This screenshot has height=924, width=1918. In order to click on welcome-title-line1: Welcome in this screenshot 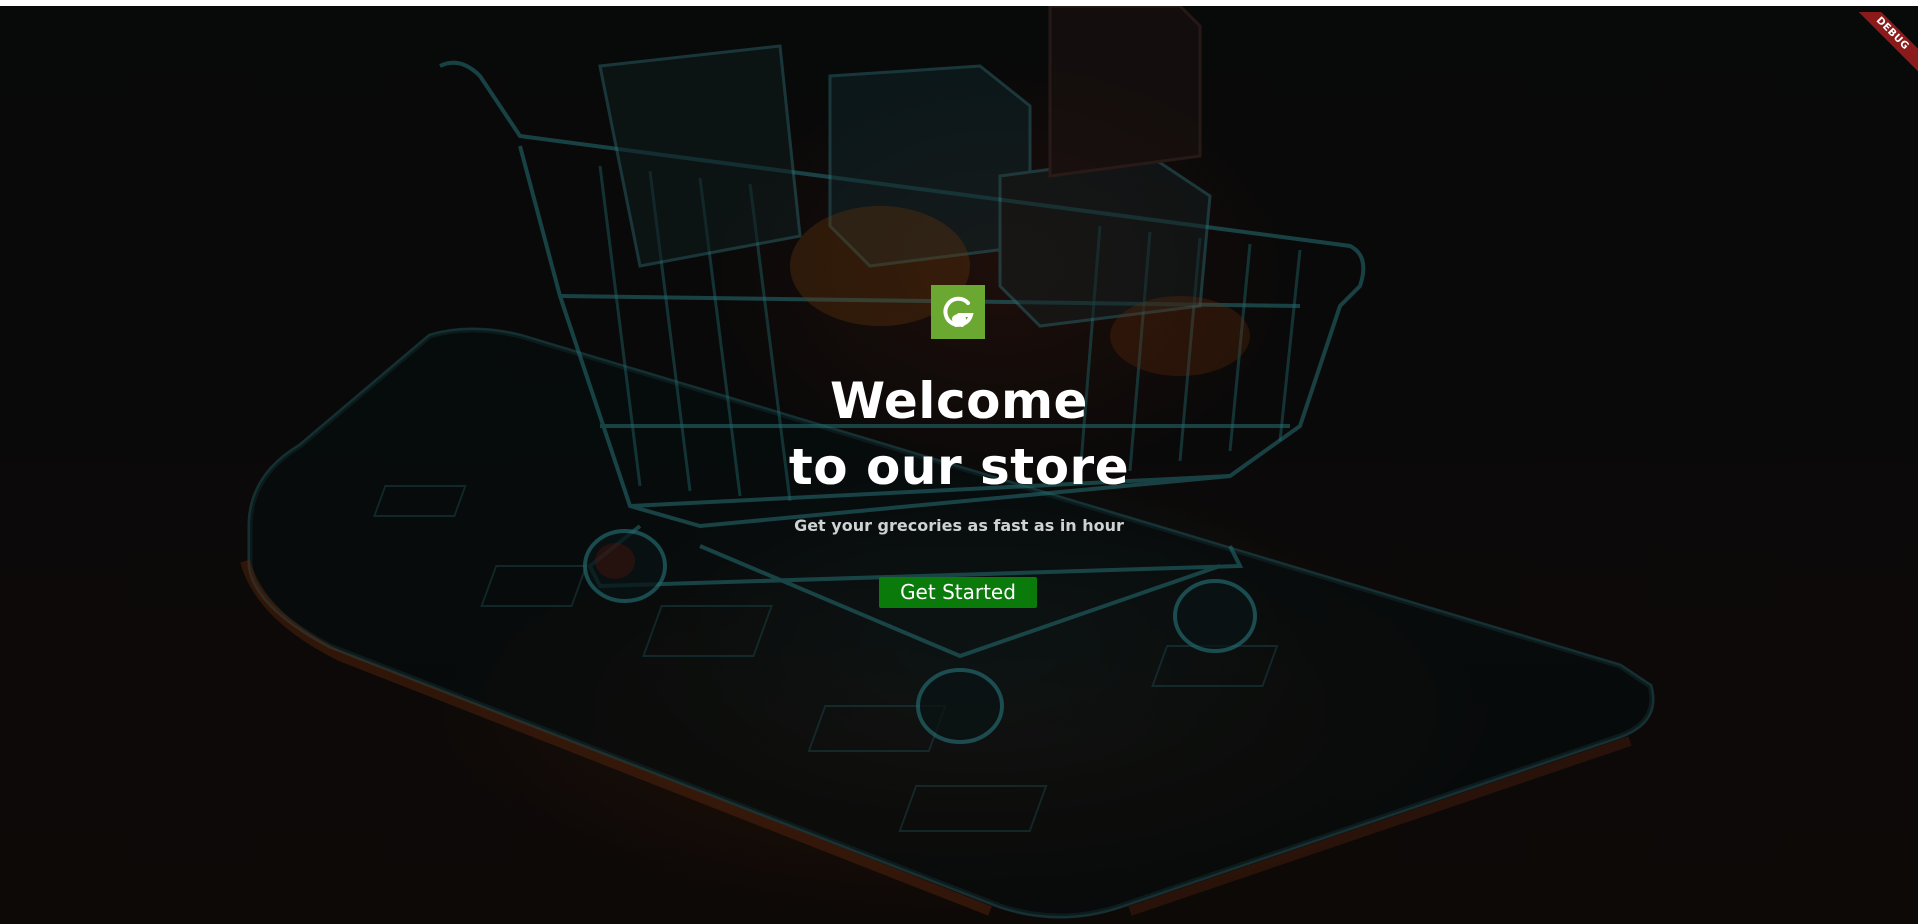, I will do `click(959, 401)`.